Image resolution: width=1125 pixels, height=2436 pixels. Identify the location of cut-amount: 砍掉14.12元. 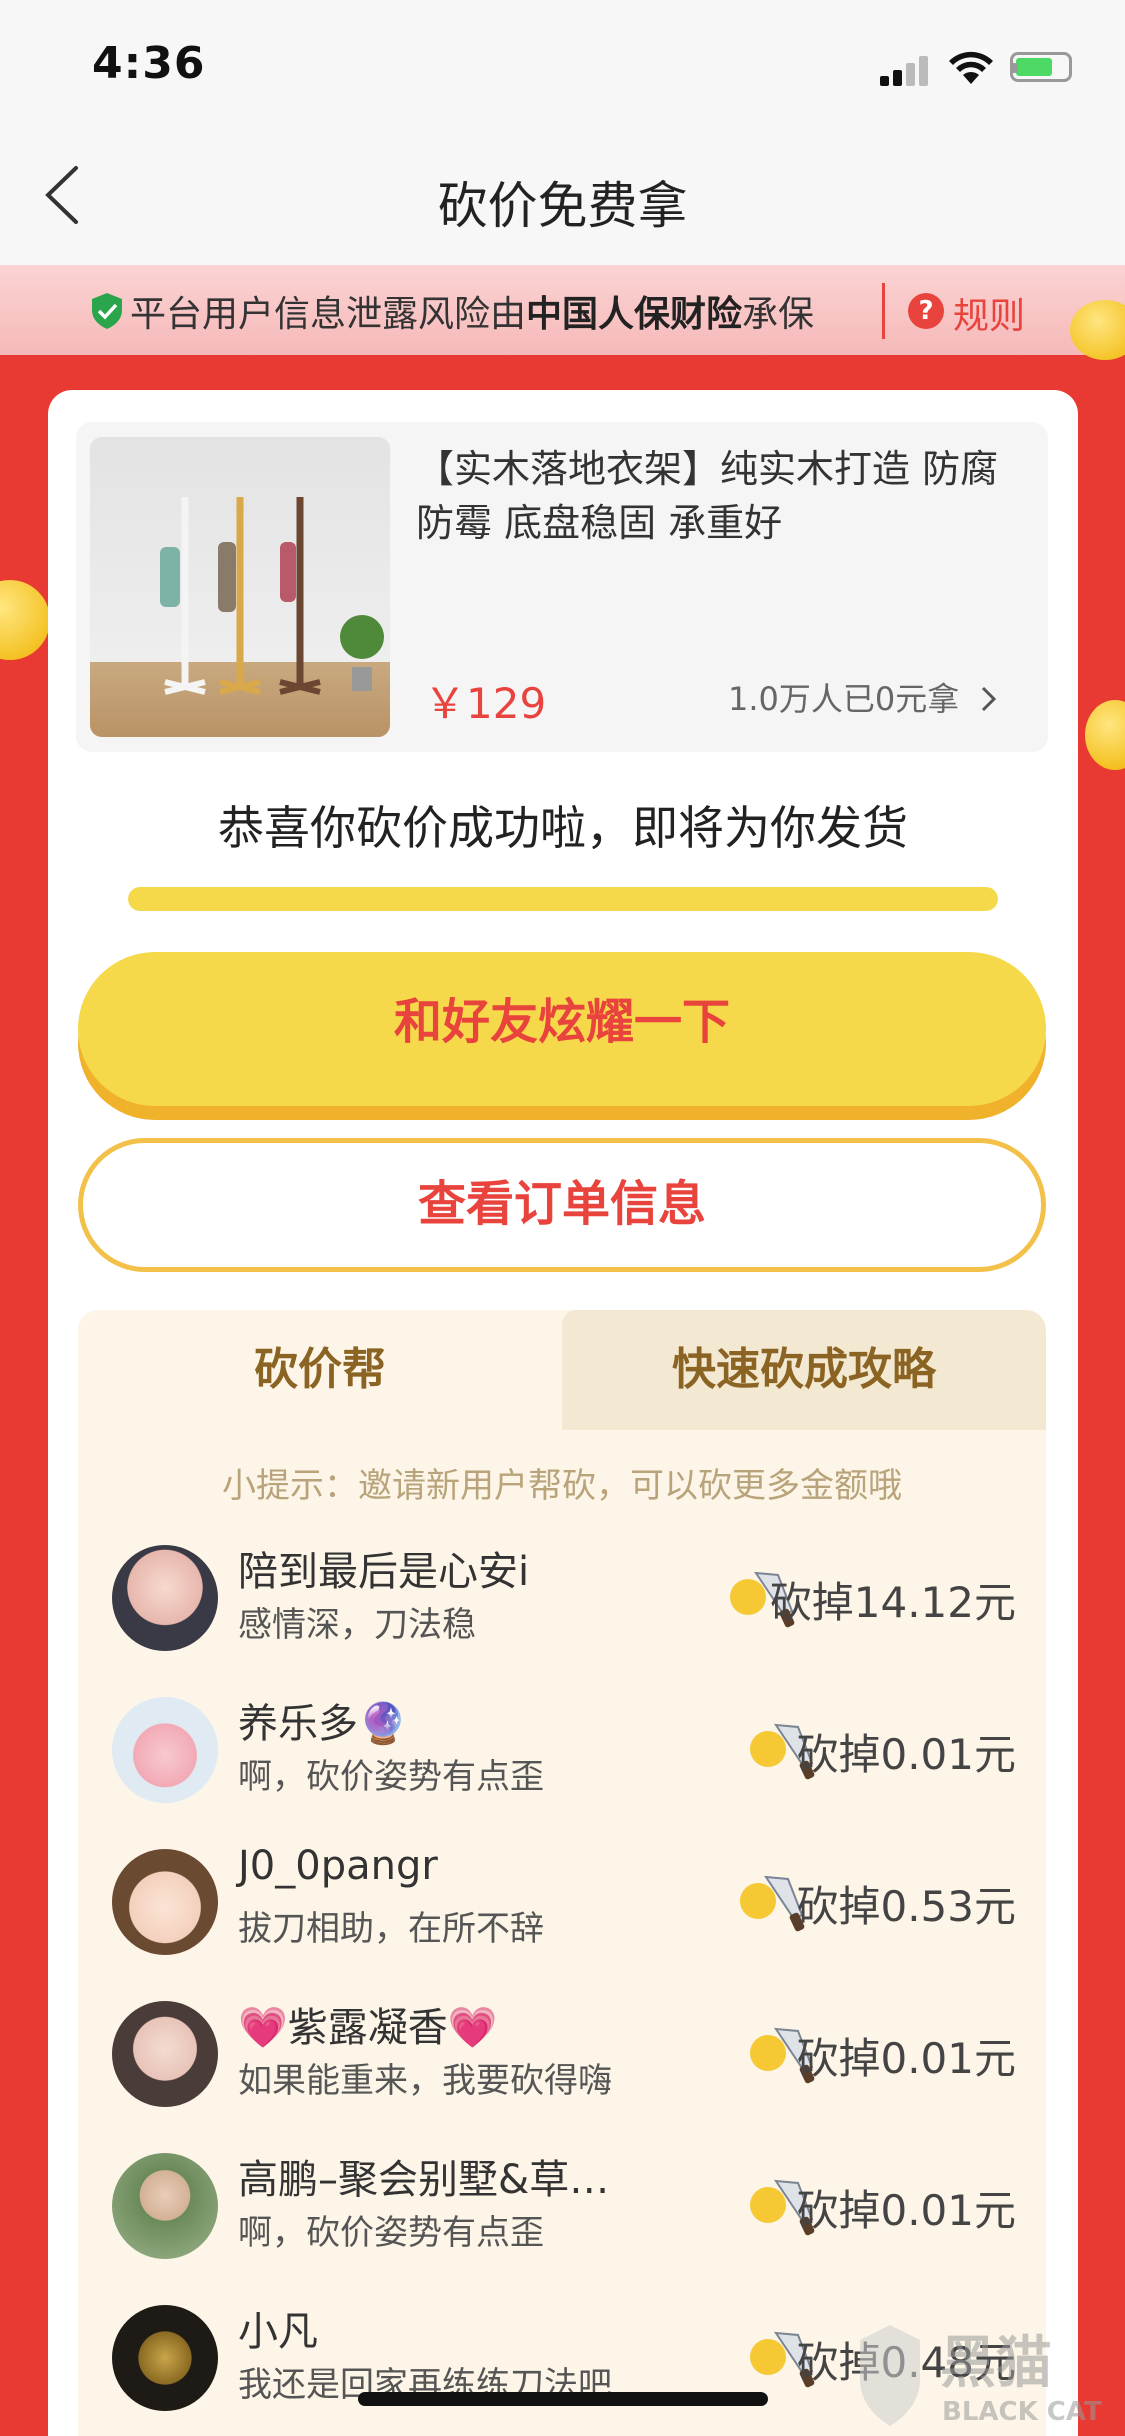
(892, 1602).